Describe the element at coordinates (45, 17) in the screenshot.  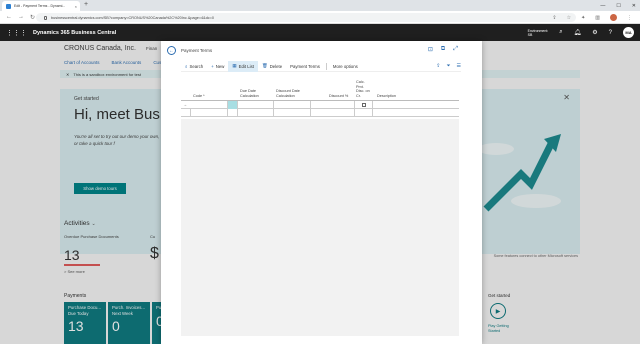
I see `lock-icon` at that location.